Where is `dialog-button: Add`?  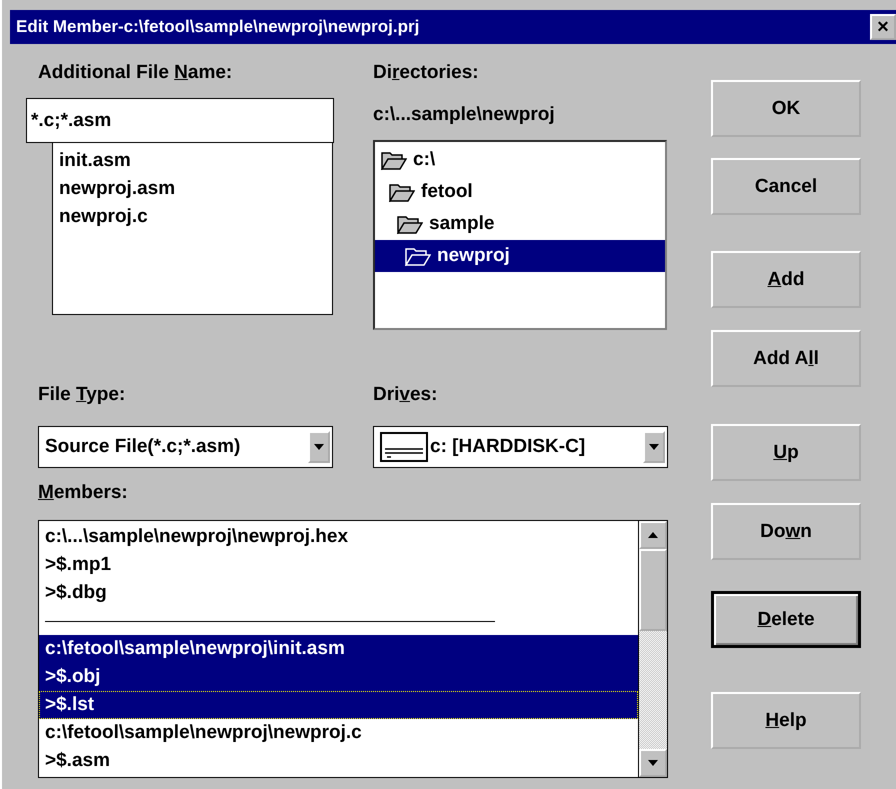
dialog-button: Add is located at coordinates (786, 279).